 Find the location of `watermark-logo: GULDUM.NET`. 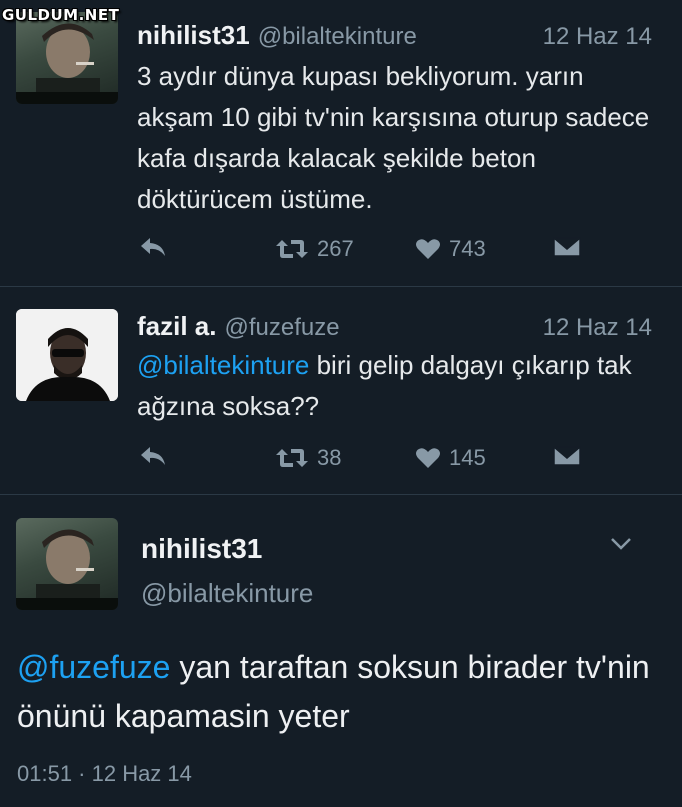

watermark-logo: GULDUM.NET is located at coordinates (61, 15).